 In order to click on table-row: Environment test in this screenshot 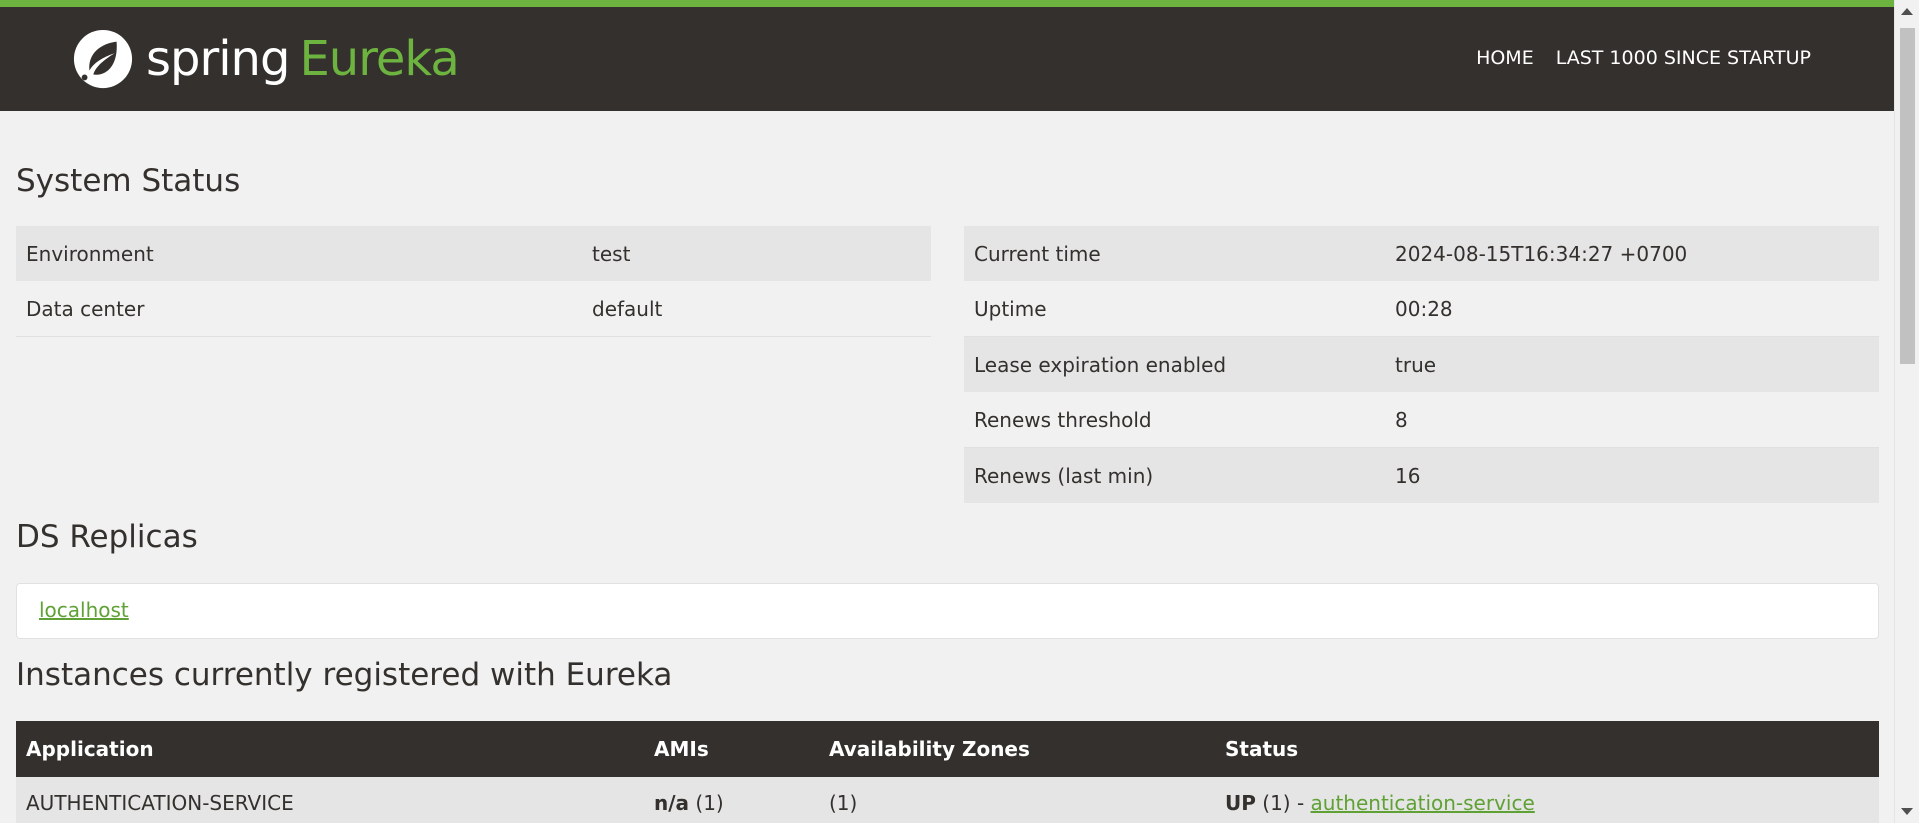, I will do `click(473, 253)`.